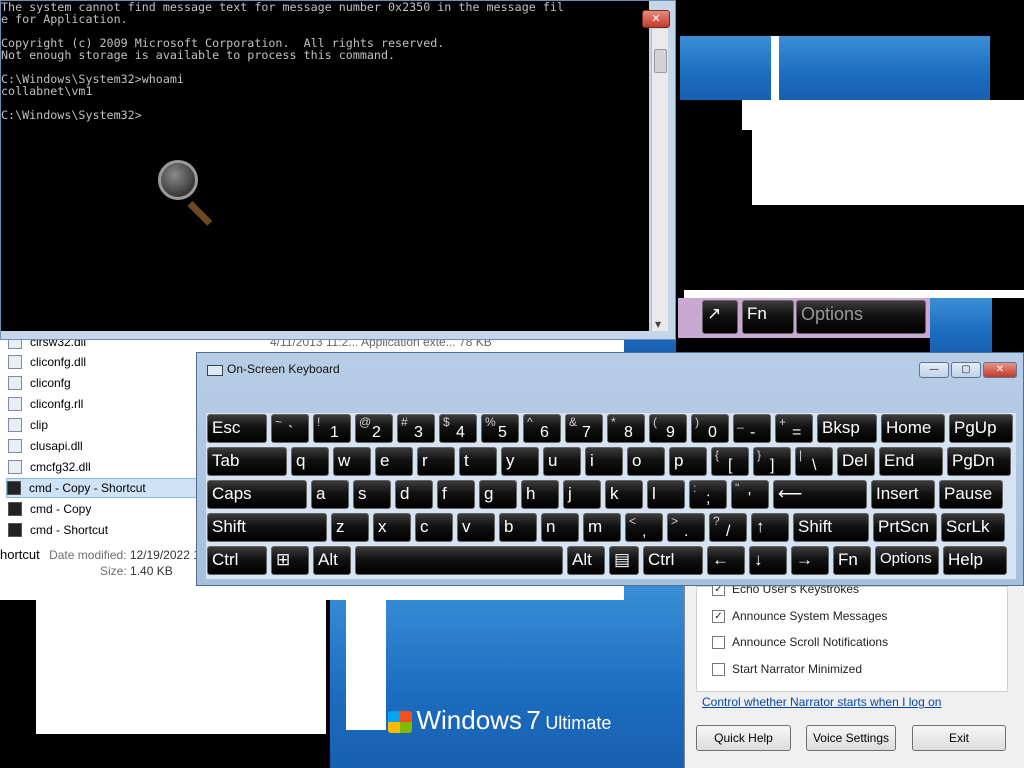 Image resolution: width=1024 pixels, height=768 pixels. I want to click on key-m: m, so click(602, 527).